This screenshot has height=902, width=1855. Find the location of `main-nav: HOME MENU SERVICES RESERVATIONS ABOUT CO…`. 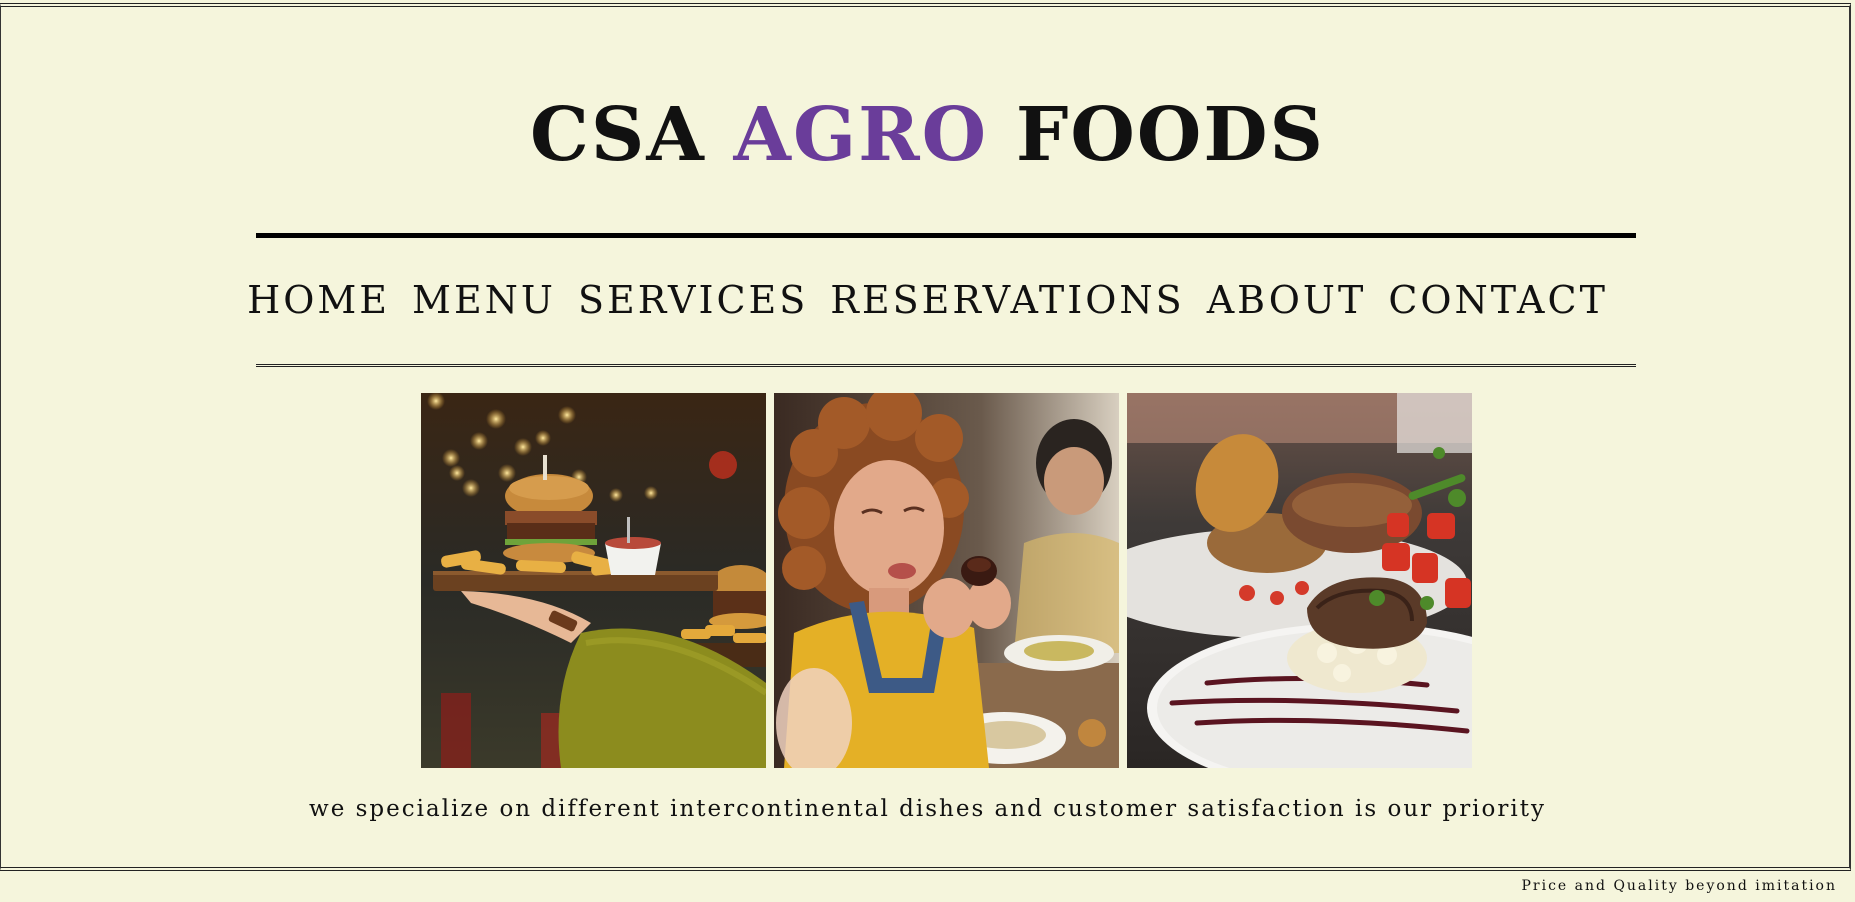

main-nav: HOME MENU SERVICES RESERVATIONS ABOUT CO… is located at coordinates (927, 300).